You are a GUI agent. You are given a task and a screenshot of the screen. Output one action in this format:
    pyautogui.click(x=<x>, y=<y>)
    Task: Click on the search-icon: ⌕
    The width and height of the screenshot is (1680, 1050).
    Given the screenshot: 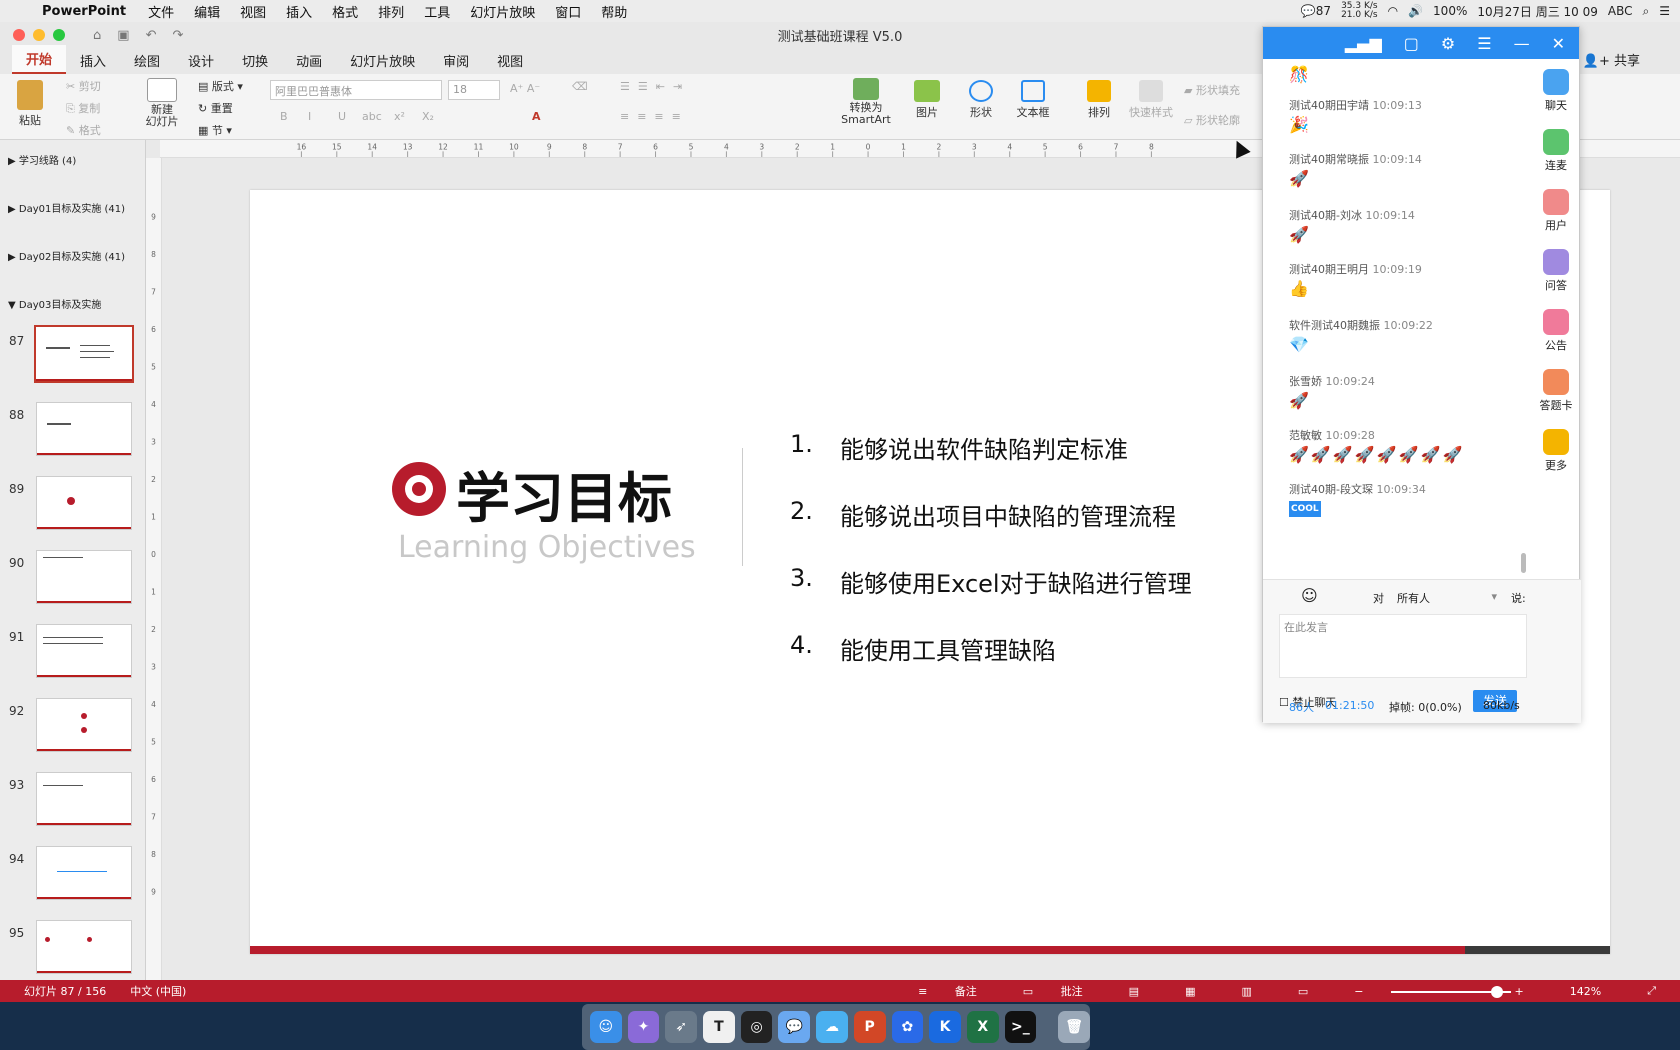 What is the action you would take?
    pyautogui.click(x=1646, y=11)
    